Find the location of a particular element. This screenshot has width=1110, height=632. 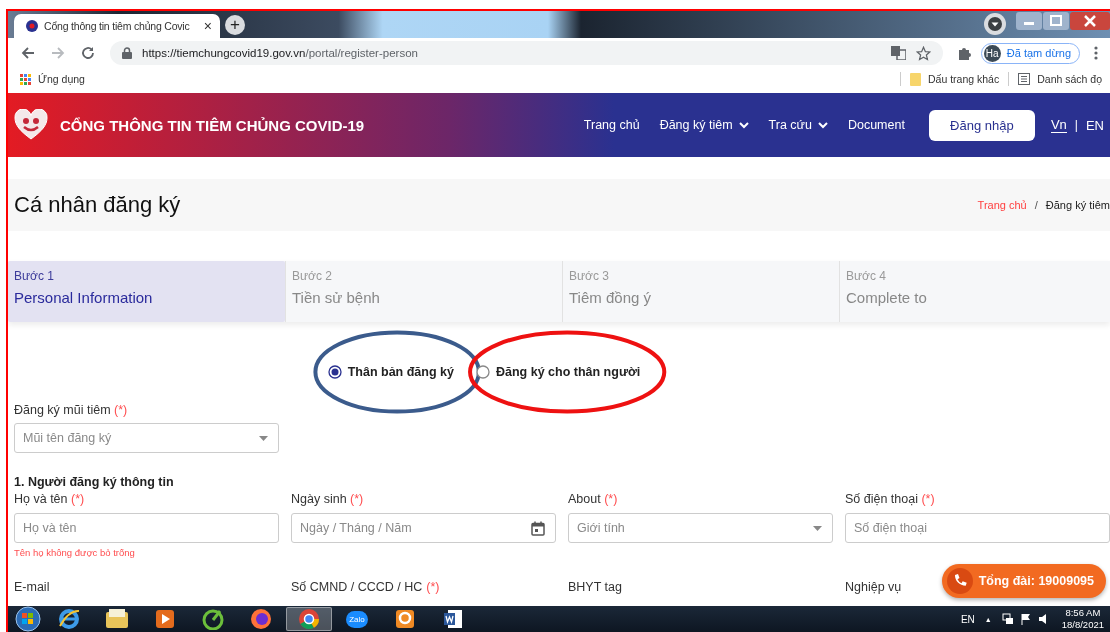

field-label: Ngày sinh (*) is located at coordinates (327, 499).